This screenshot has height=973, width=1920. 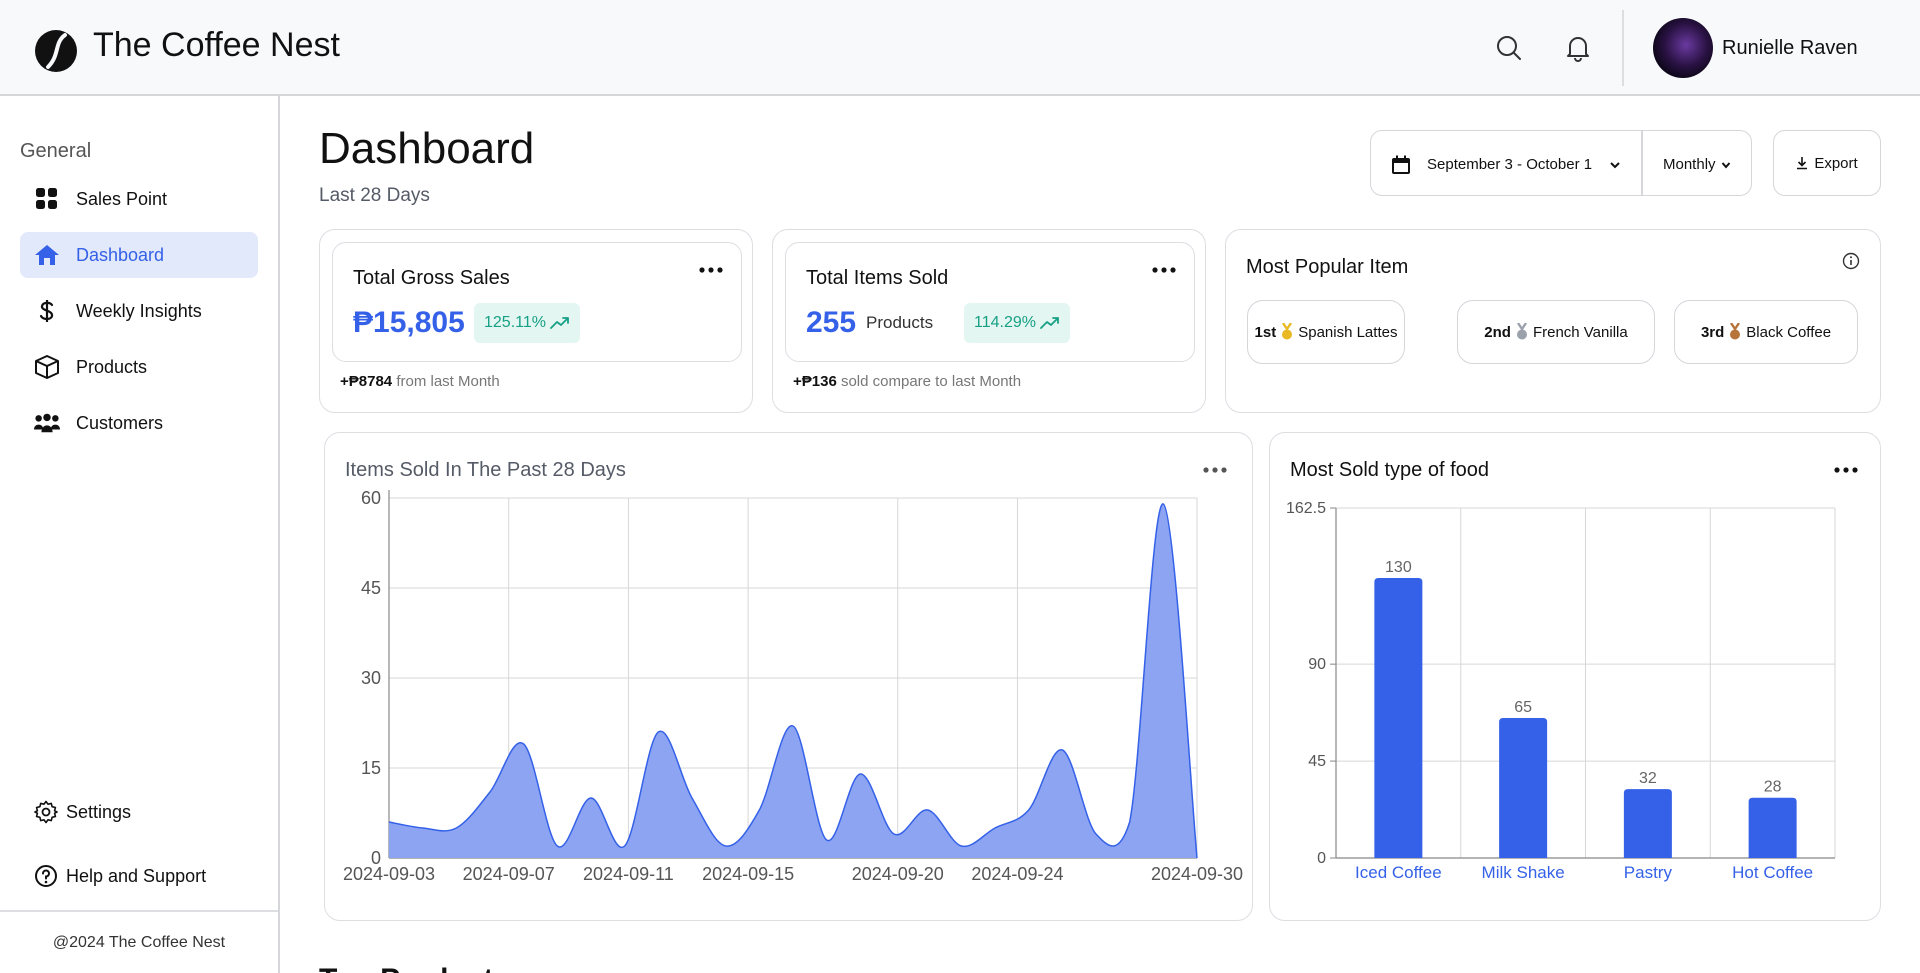 I want to click on item-name: Spanish Lattes, so click(x=1348, y=332).